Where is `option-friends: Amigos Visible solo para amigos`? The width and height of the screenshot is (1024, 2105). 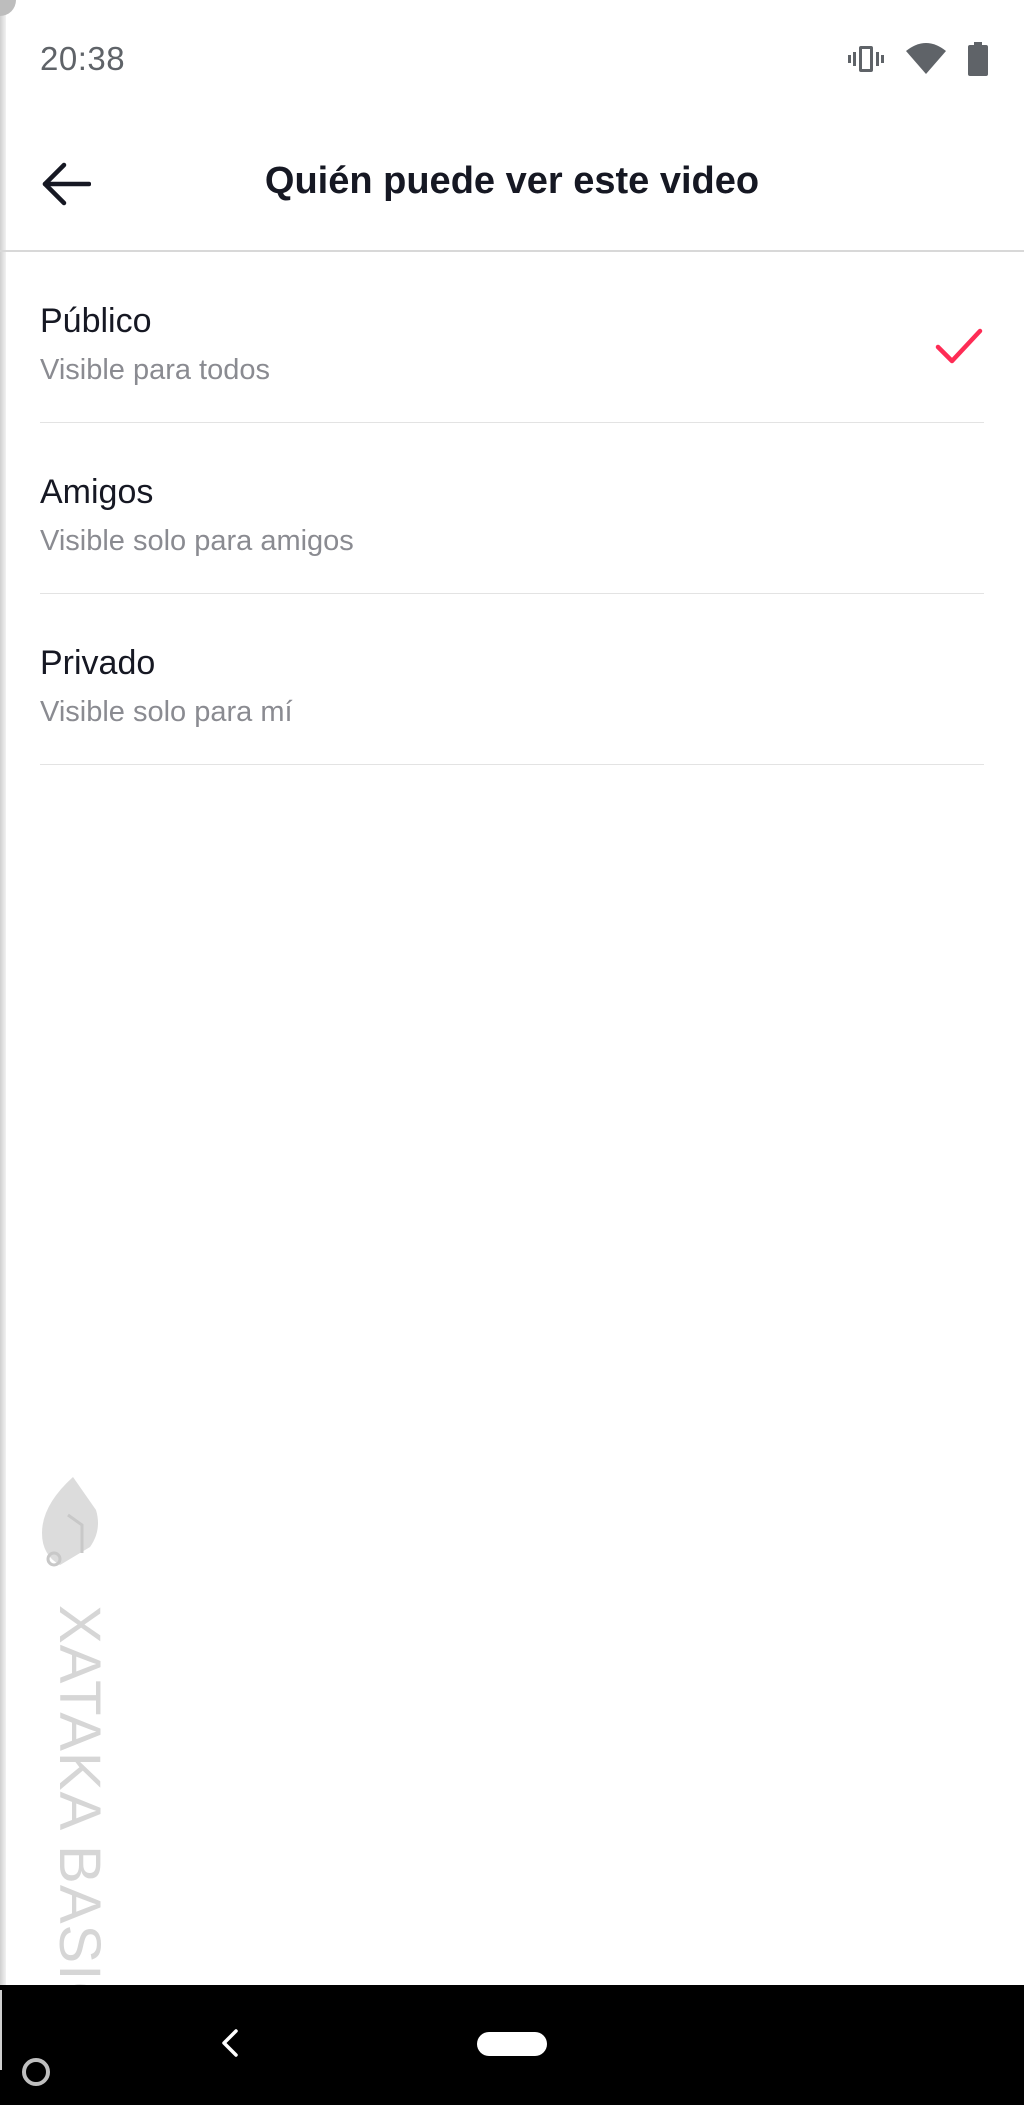 option-friends: Amigos Visible solo para amigos is located at coordinates (512, 508).